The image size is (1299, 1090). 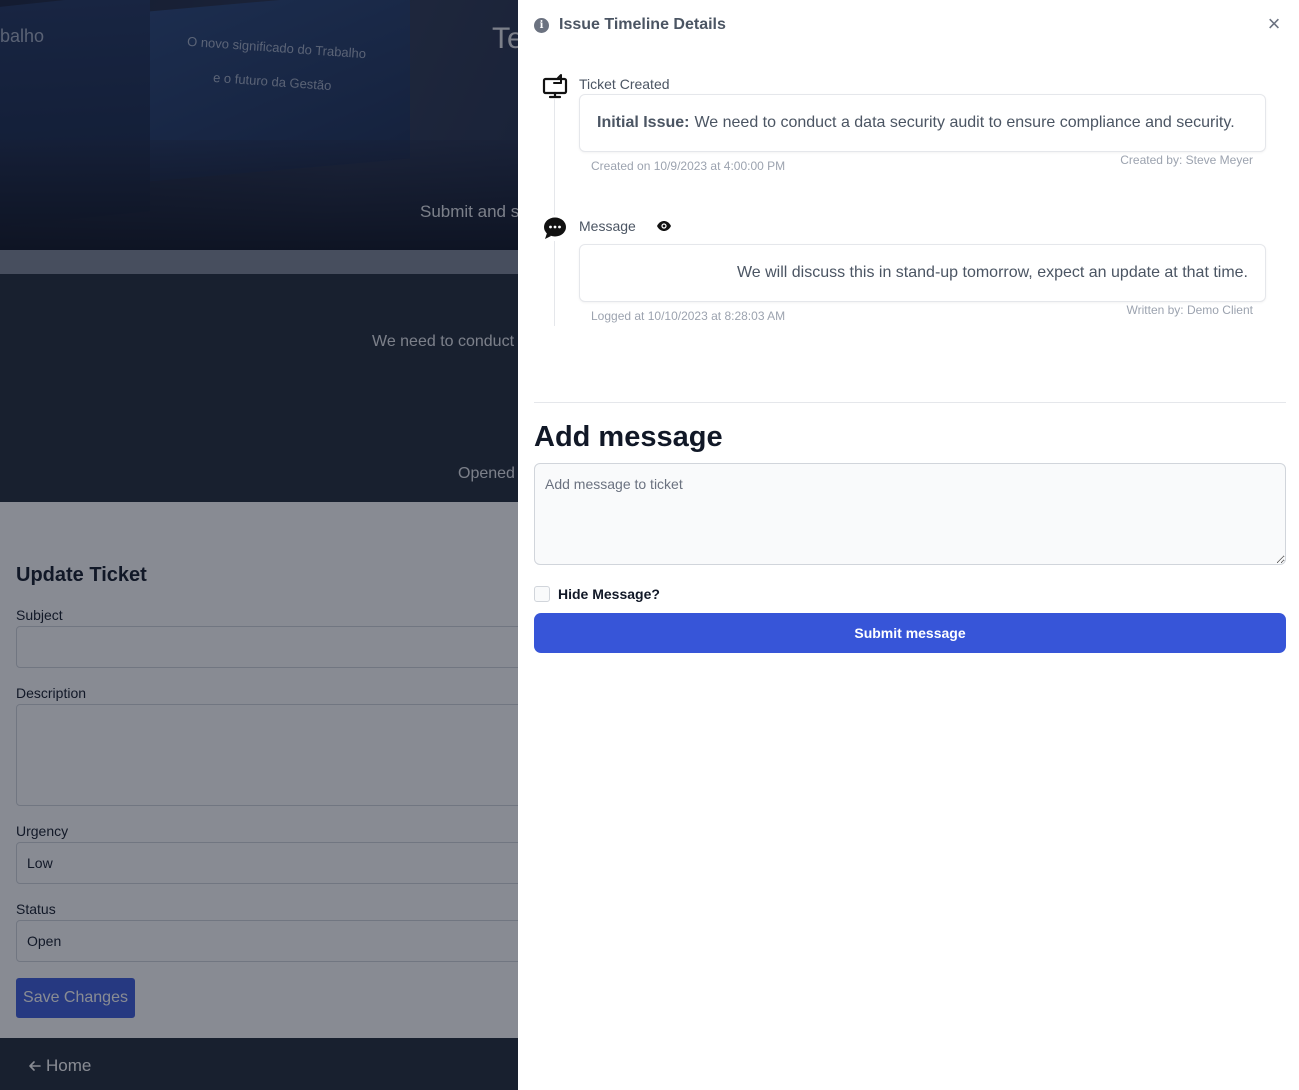 What do you see at coordinates (1186, 160) in the screenshot?
I see `created-by: Created by: Steve Meyer` at bounding box center [1186, 160].